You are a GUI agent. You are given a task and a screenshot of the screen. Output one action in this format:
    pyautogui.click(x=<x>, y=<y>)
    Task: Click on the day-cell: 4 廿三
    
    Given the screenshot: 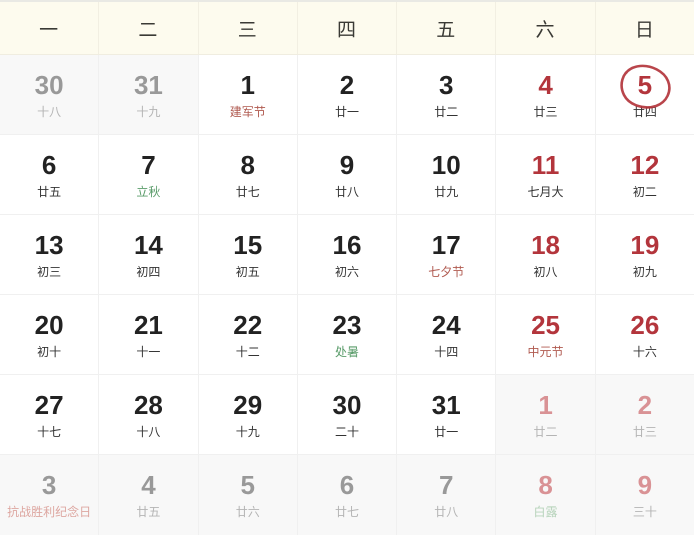 What is the action you would take?
    pyautogui.click(x=546, y=94)
    